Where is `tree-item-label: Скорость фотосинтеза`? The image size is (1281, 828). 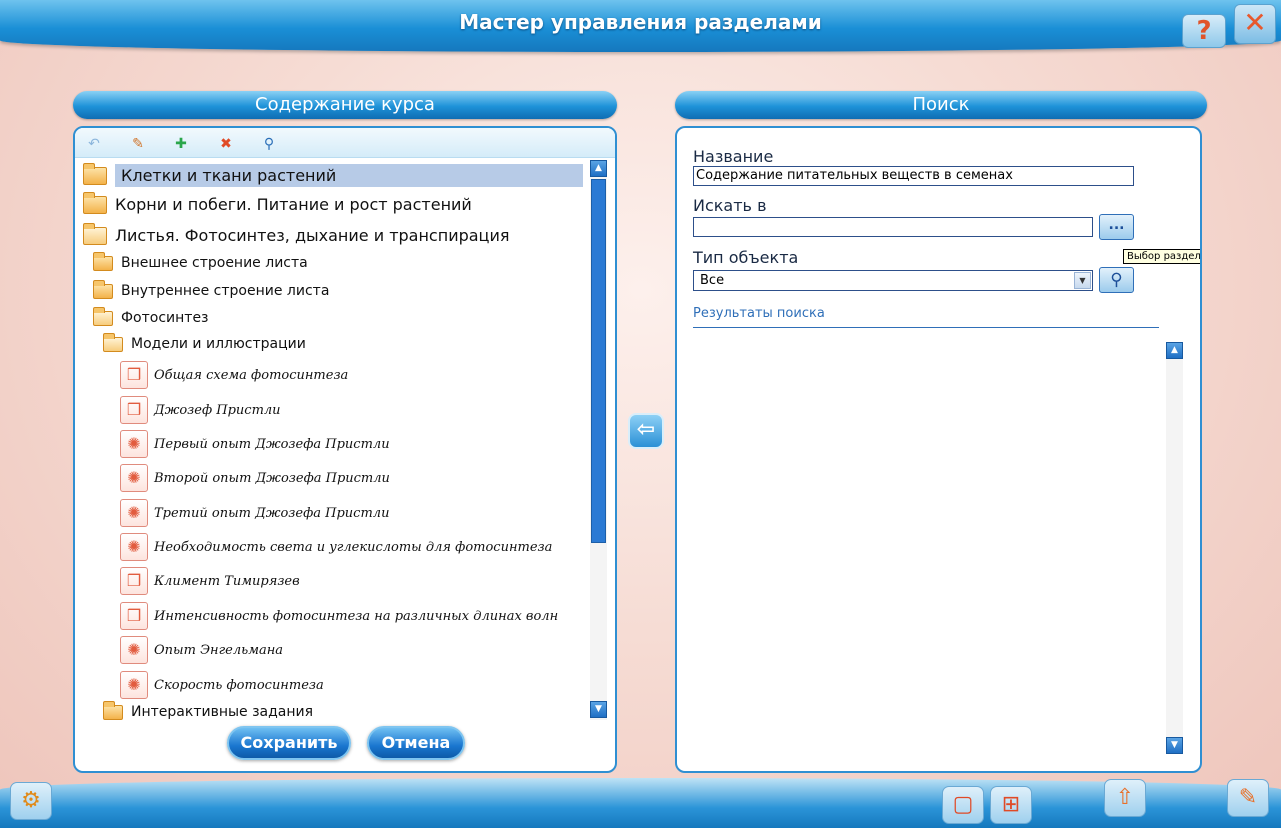
tree-item-label: Скорость фотосинтеза is located at coordinates (239, 685).